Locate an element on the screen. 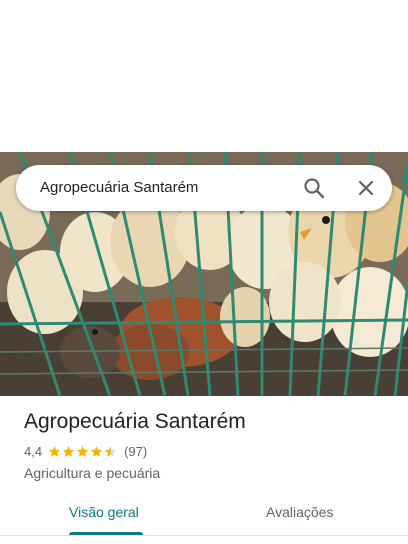 The width and height of the screenshot is (408, 544). review-count: (97) is located at coordinates (136, 451).